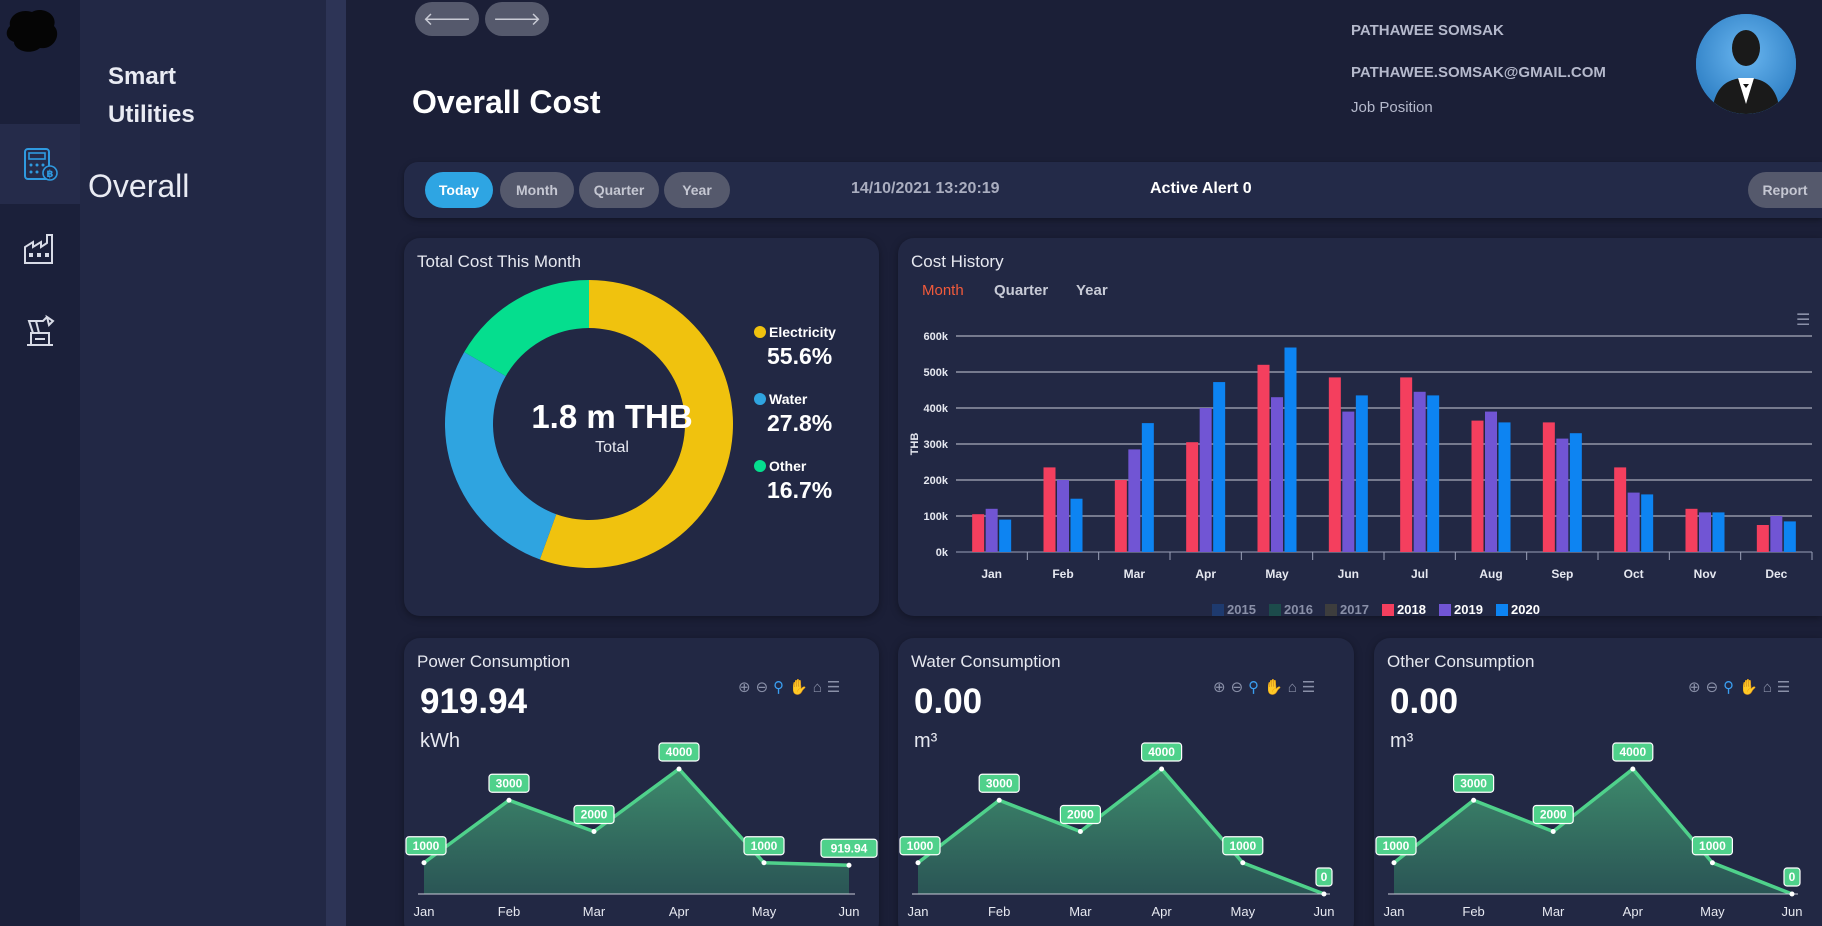  What do you see at coordinates (991, 530) in the screenshot?
I see `bar-2019-jan` at bounding box center [991, 530].